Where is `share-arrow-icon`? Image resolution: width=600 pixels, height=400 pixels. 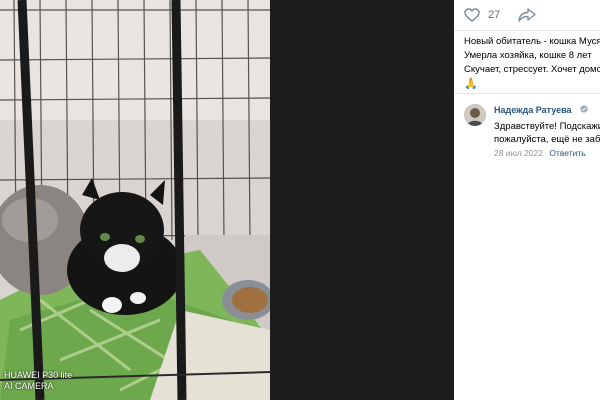 share-arrow-icon is located at coordinates (527, 15).